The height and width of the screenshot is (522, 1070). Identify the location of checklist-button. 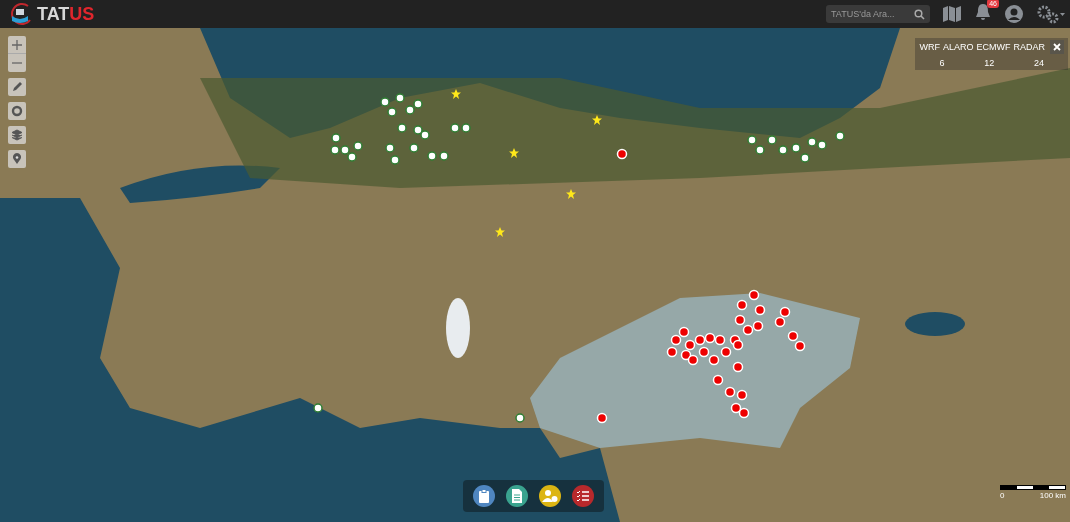
(583, 496).